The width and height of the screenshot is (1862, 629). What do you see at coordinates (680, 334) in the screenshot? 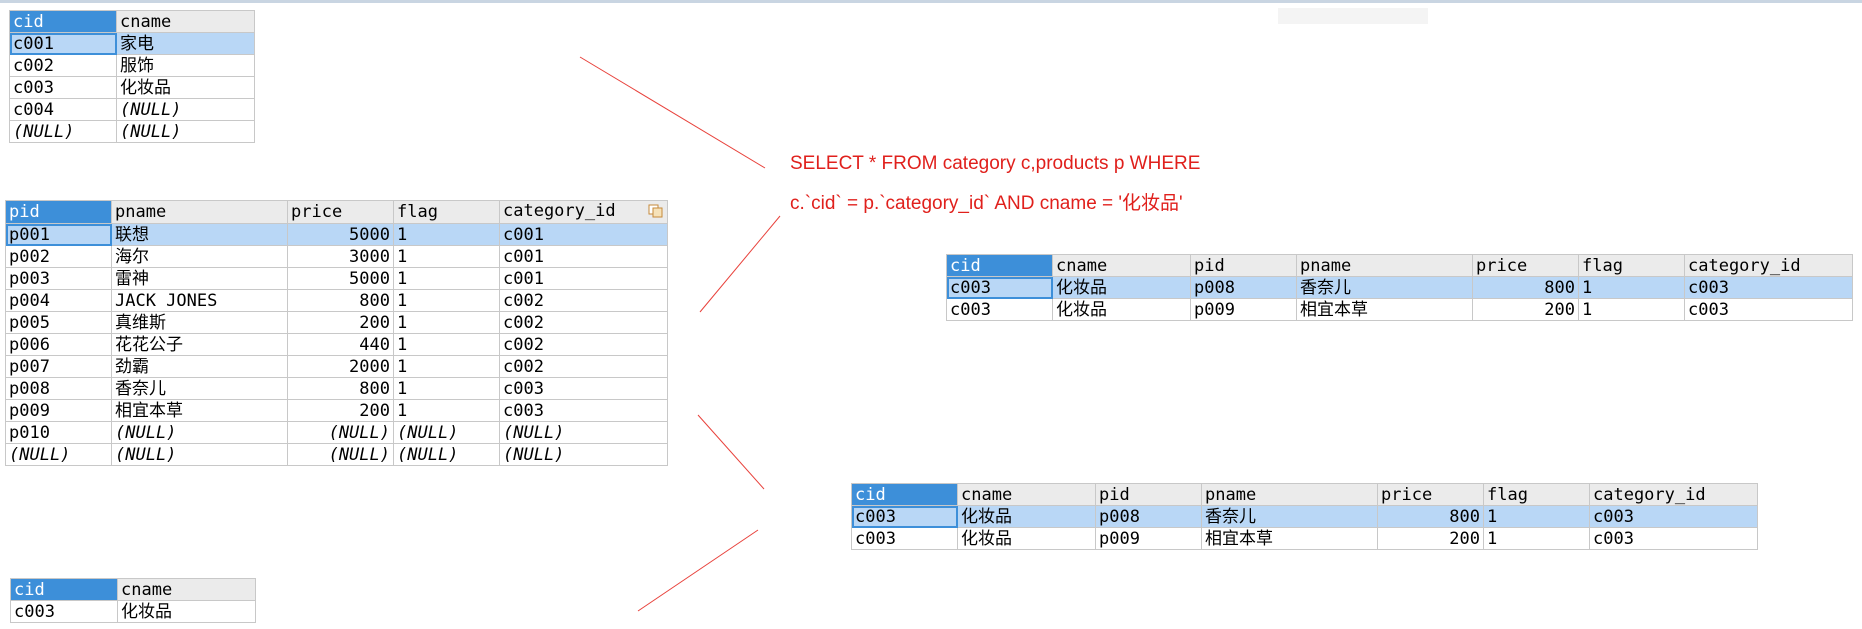
I see `annotation-lines` at bounding box center [680, 334].